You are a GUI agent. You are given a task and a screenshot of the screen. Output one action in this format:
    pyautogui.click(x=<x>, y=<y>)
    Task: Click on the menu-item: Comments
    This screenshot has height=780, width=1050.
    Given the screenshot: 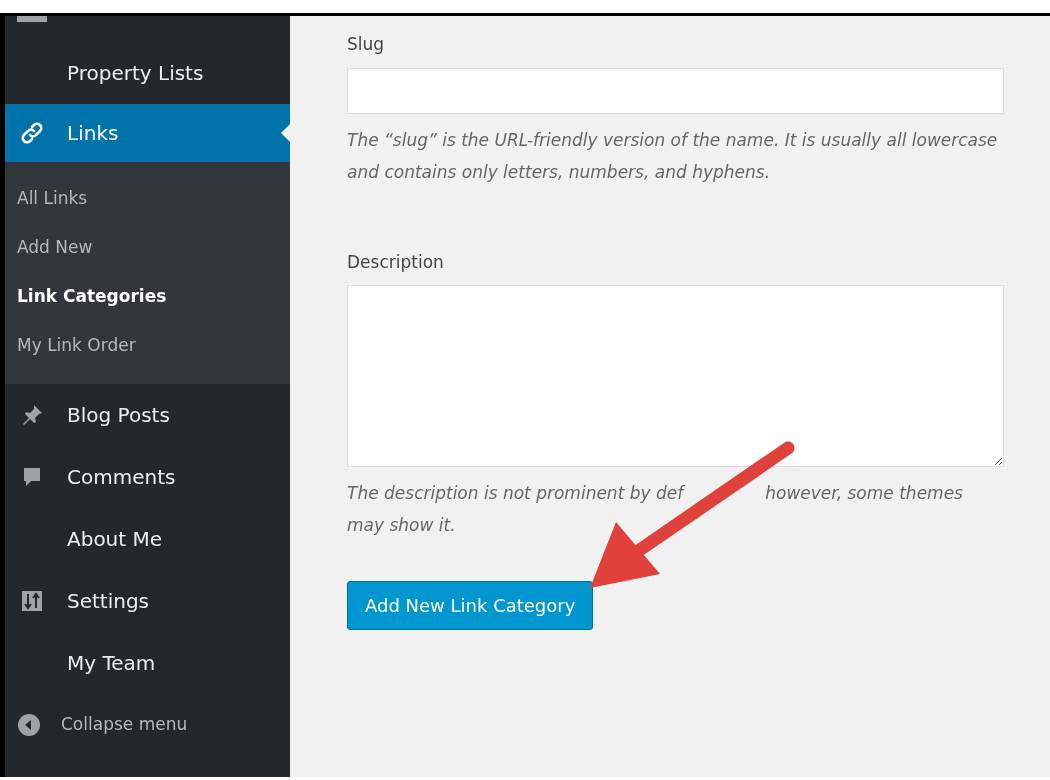 What is the action you would take?
    pyautogui.click(x=147, y=477)
    